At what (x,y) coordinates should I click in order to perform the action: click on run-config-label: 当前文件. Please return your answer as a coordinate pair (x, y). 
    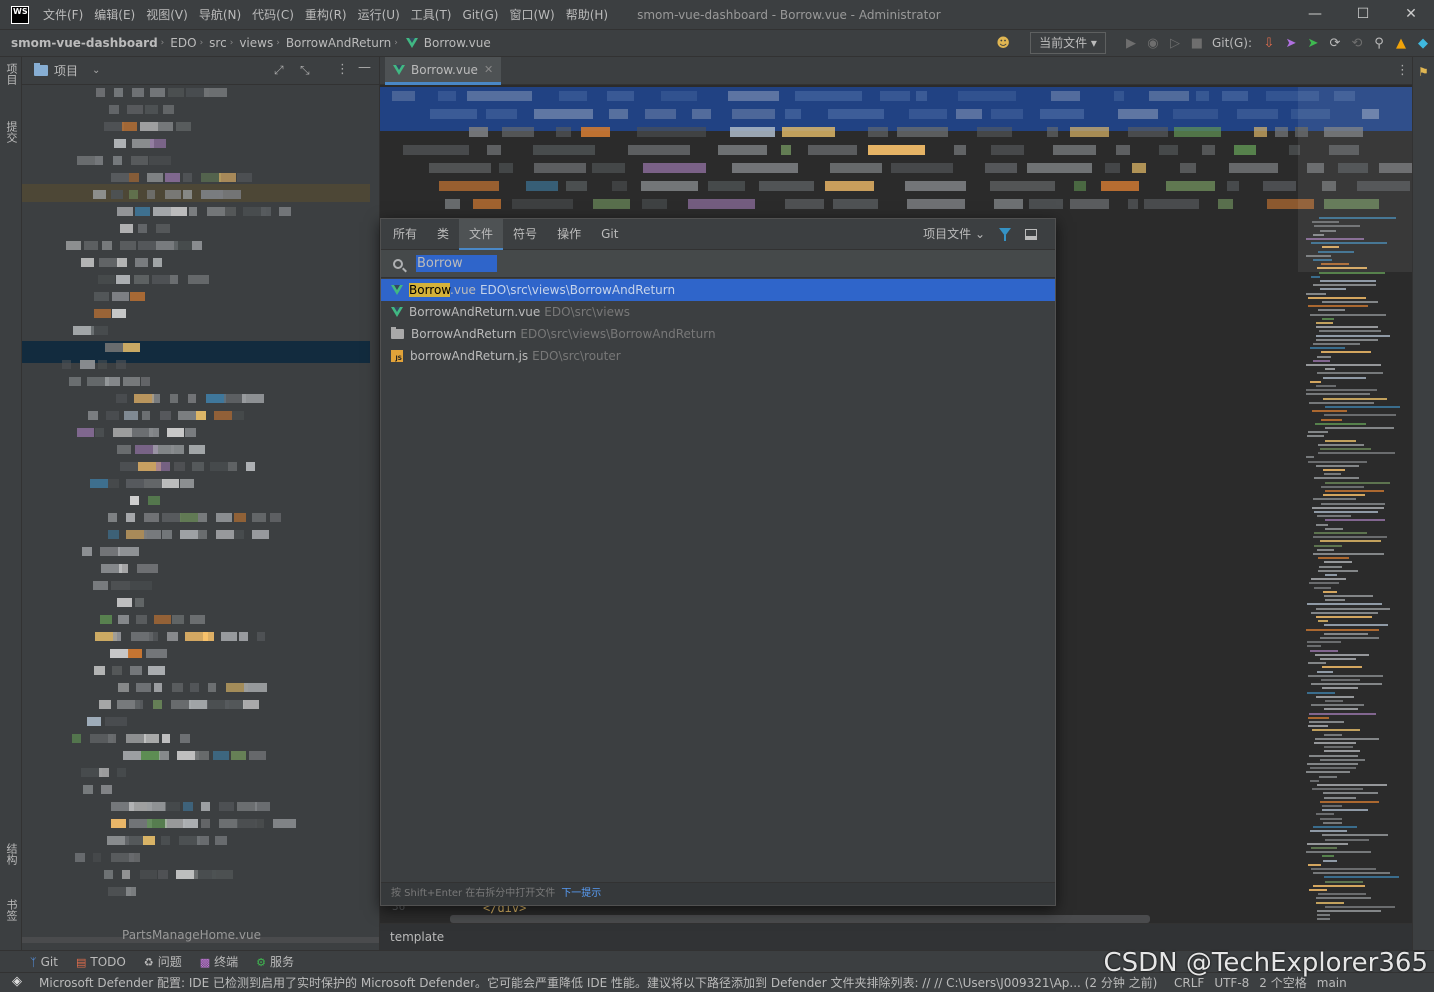
    Looking at the image, I should click on (1063, 43).